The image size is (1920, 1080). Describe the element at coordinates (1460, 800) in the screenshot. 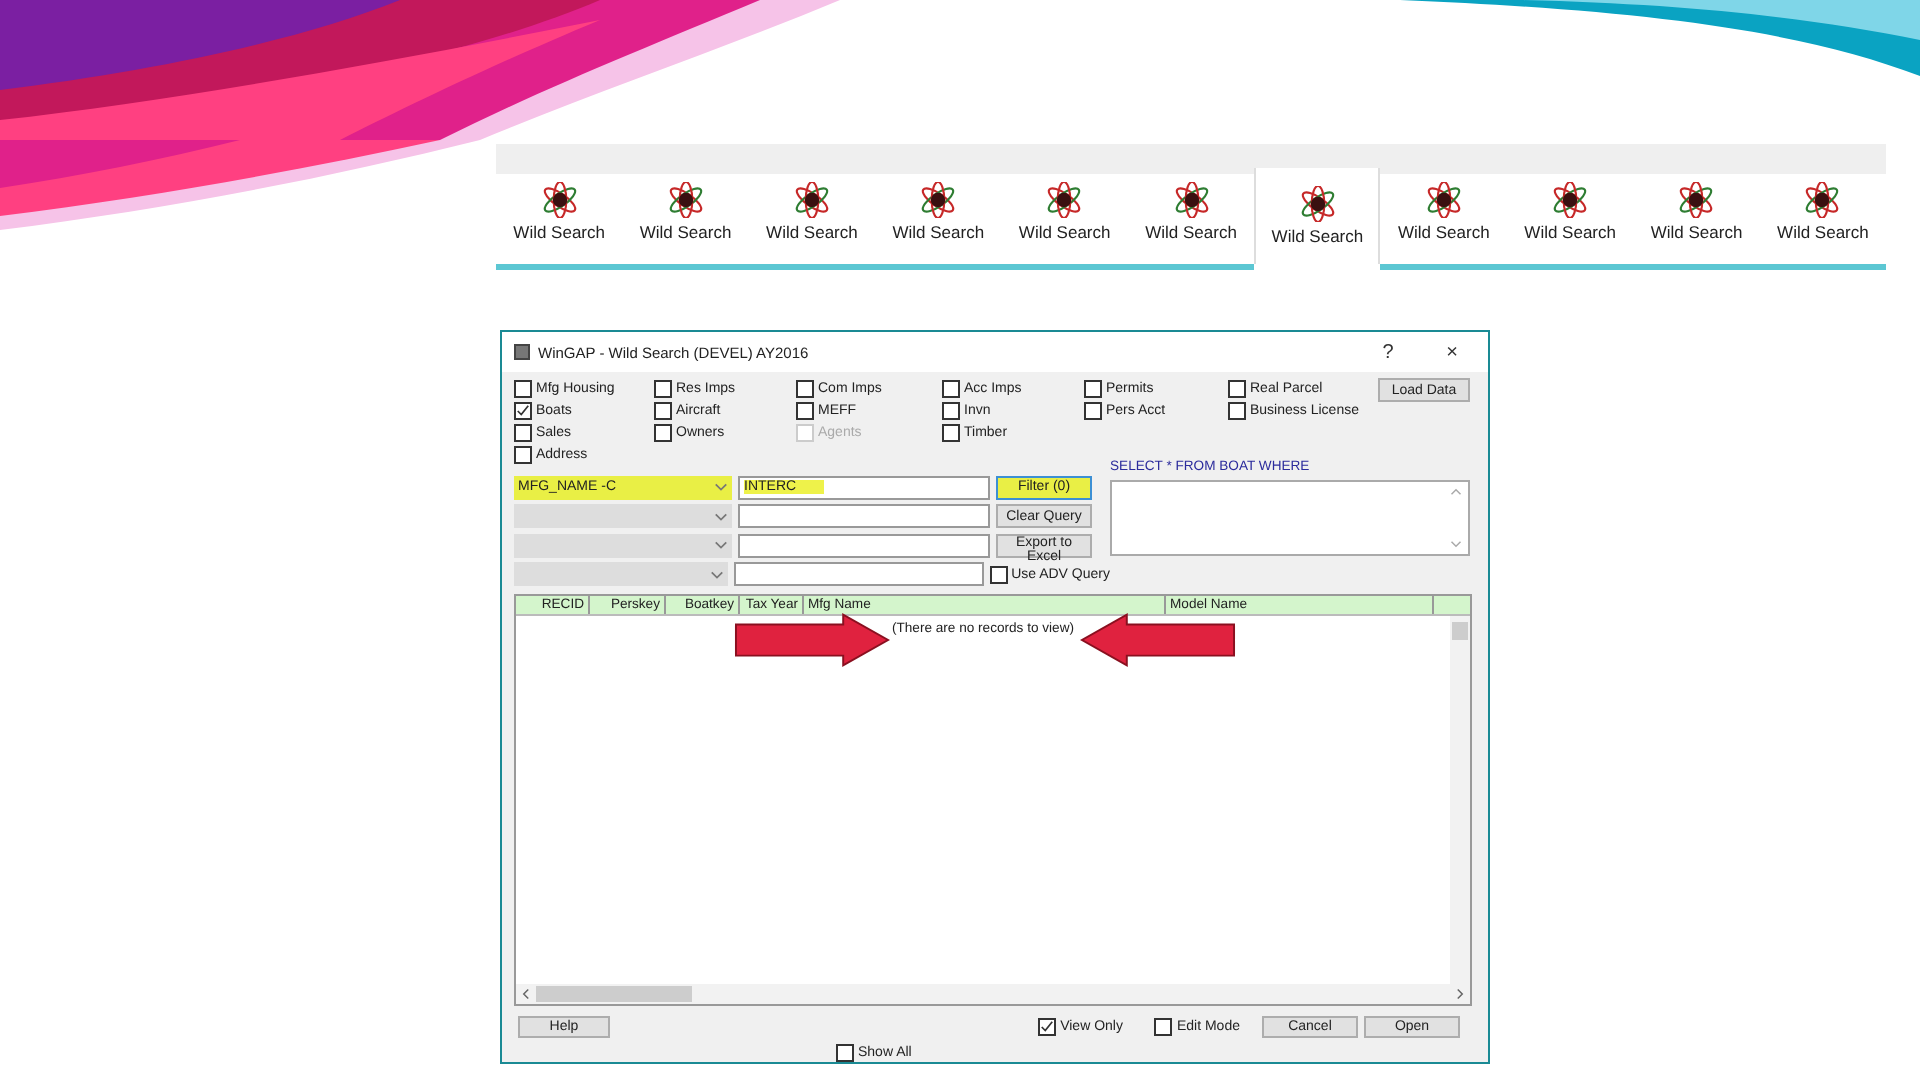

I see `vertical-scrollbar` at that location.